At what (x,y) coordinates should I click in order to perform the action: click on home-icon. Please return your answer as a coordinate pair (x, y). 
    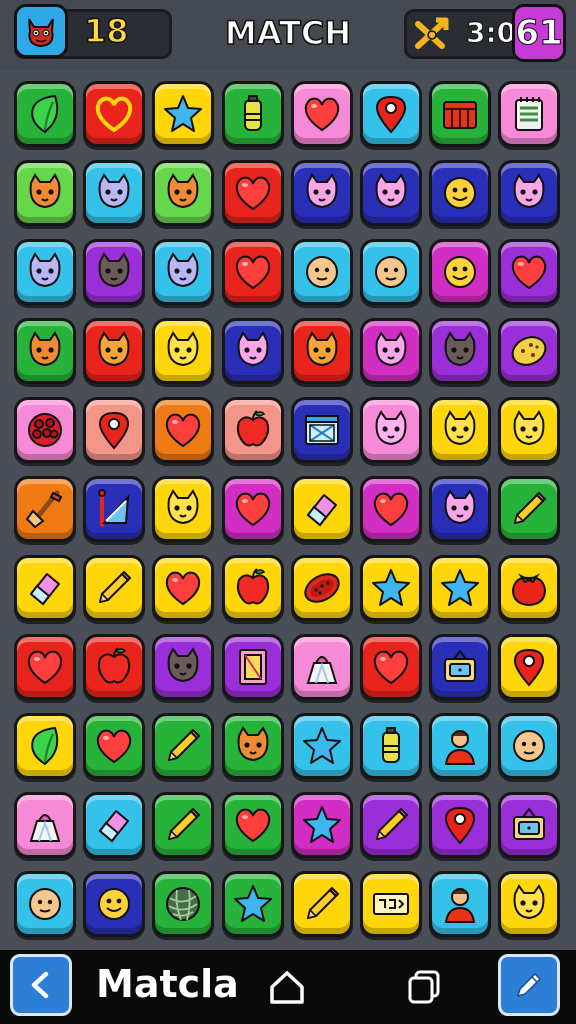
    Looking at the image, I should click on (287, 987).